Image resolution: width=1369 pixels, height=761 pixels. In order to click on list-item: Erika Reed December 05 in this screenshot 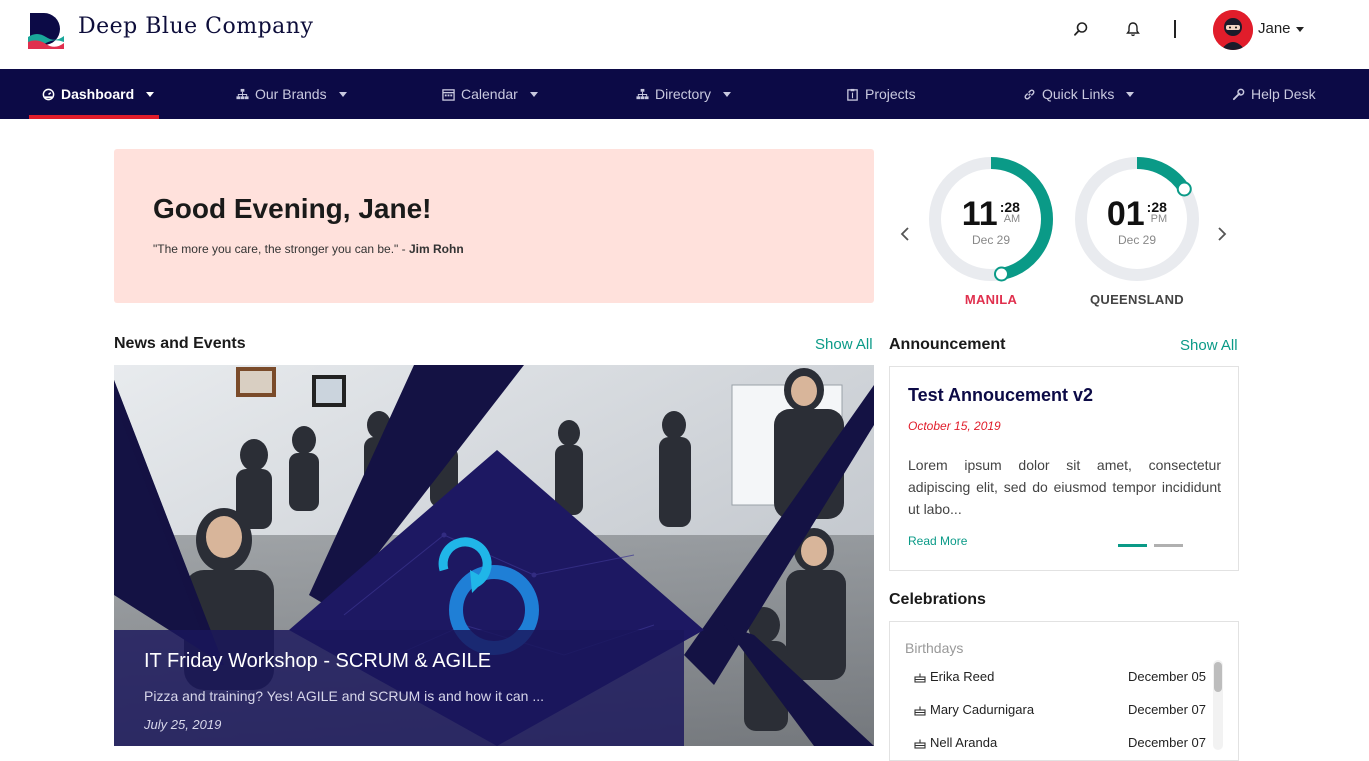, I will do `click(1060, 679)`.